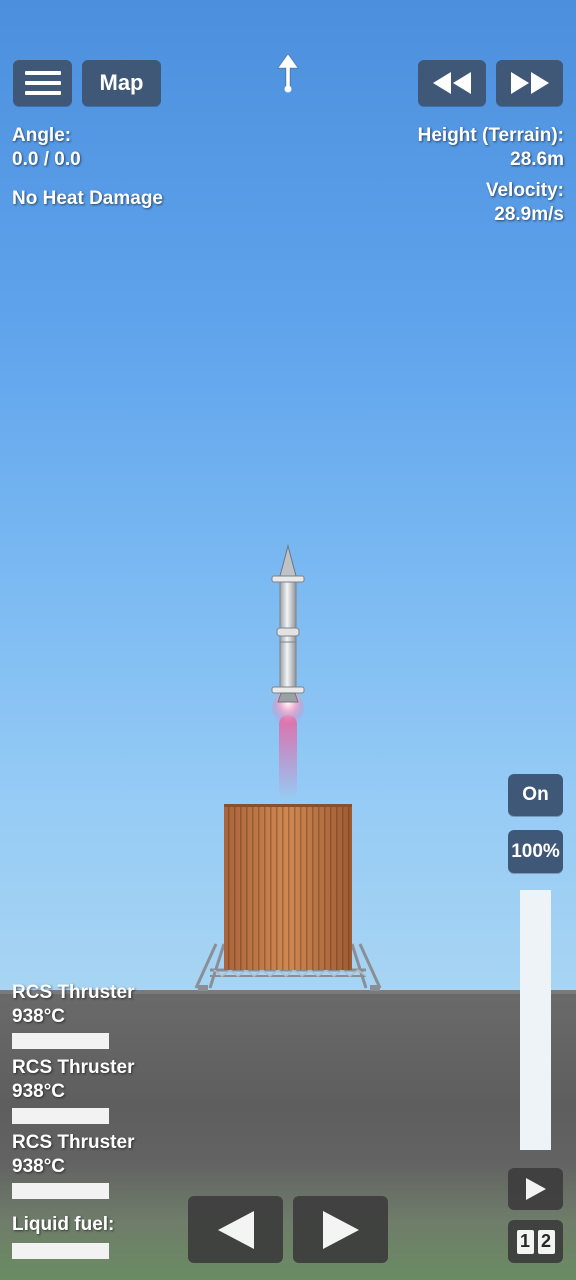  What do you see at coordinates (529, 214) in the screenshot?
I see `velocity-value: 28.9m/s` at bounding box center [529, 214].